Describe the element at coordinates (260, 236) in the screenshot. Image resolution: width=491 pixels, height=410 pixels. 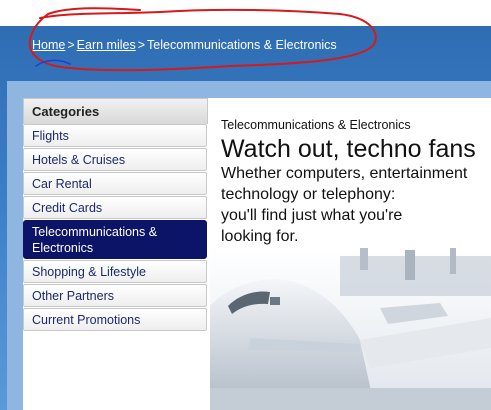
I see `description-line: looking for.` at that location.